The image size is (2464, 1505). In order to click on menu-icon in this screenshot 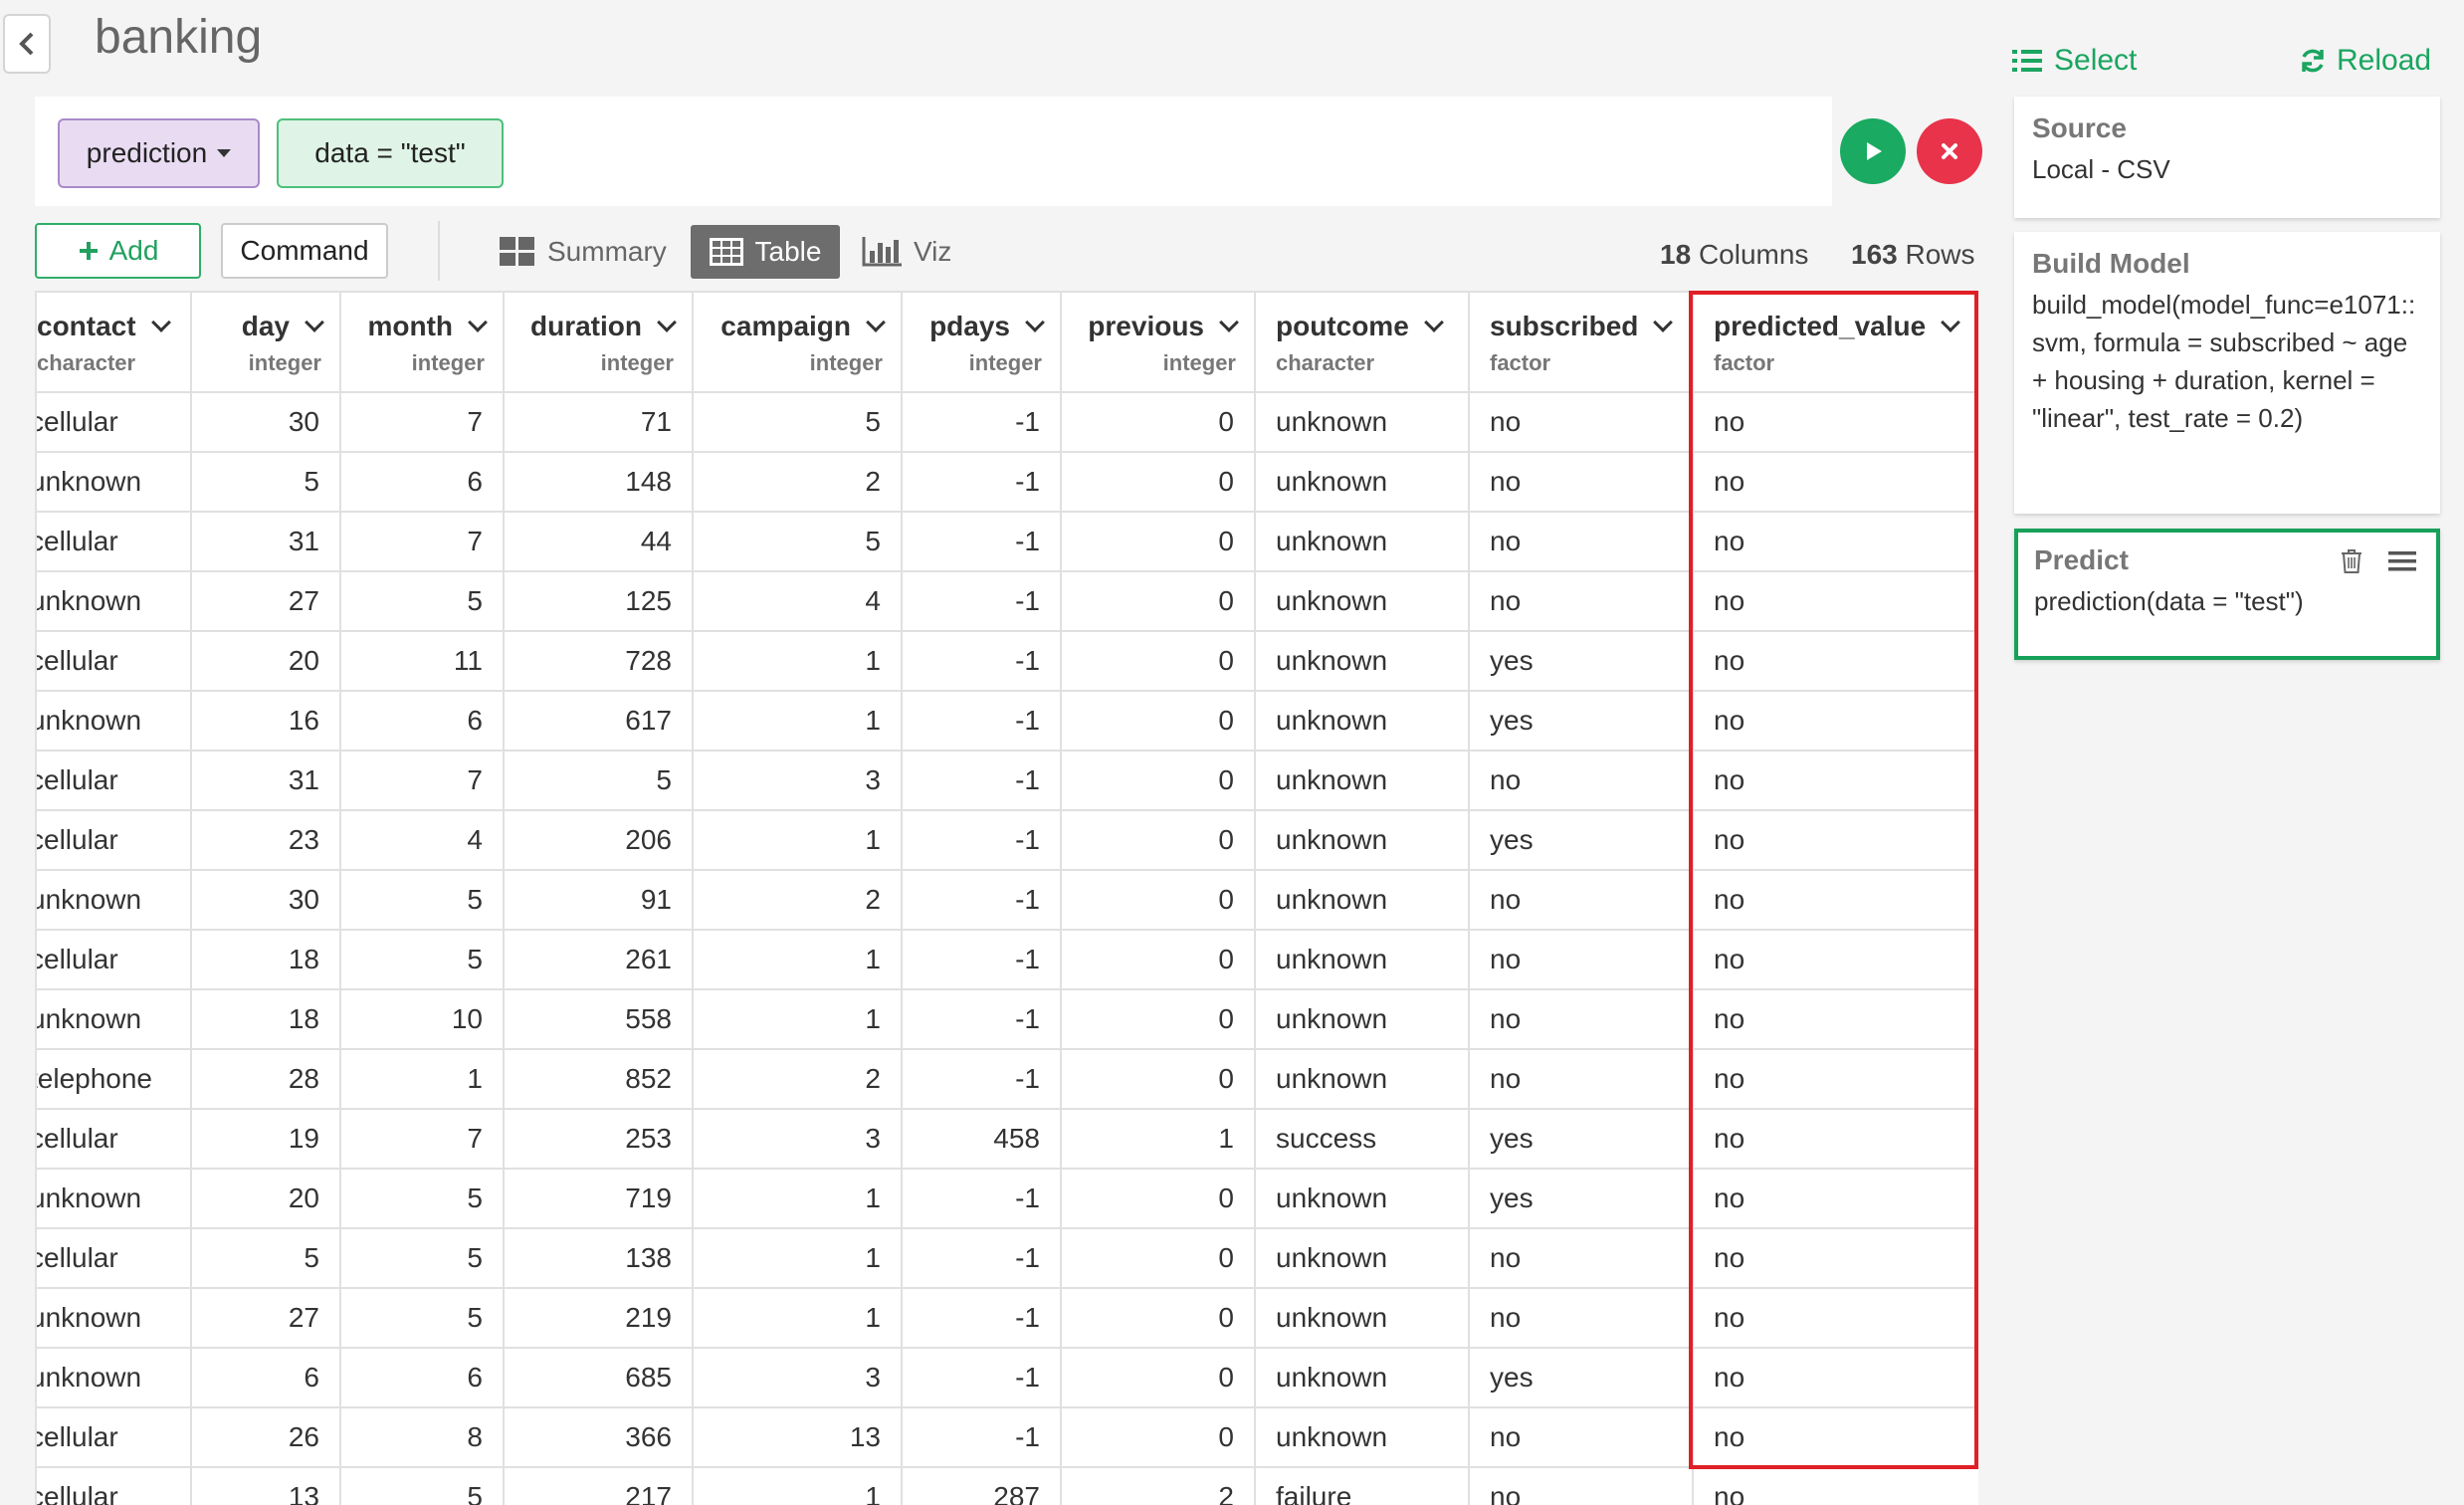, I will do `click(2402, 561)`.